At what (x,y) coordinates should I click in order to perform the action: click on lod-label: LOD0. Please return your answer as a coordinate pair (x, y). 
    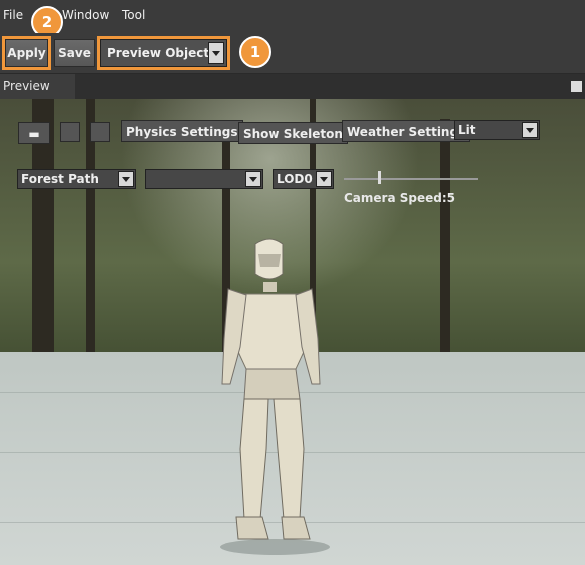
    Looking at the image, I should click on (295, 179).